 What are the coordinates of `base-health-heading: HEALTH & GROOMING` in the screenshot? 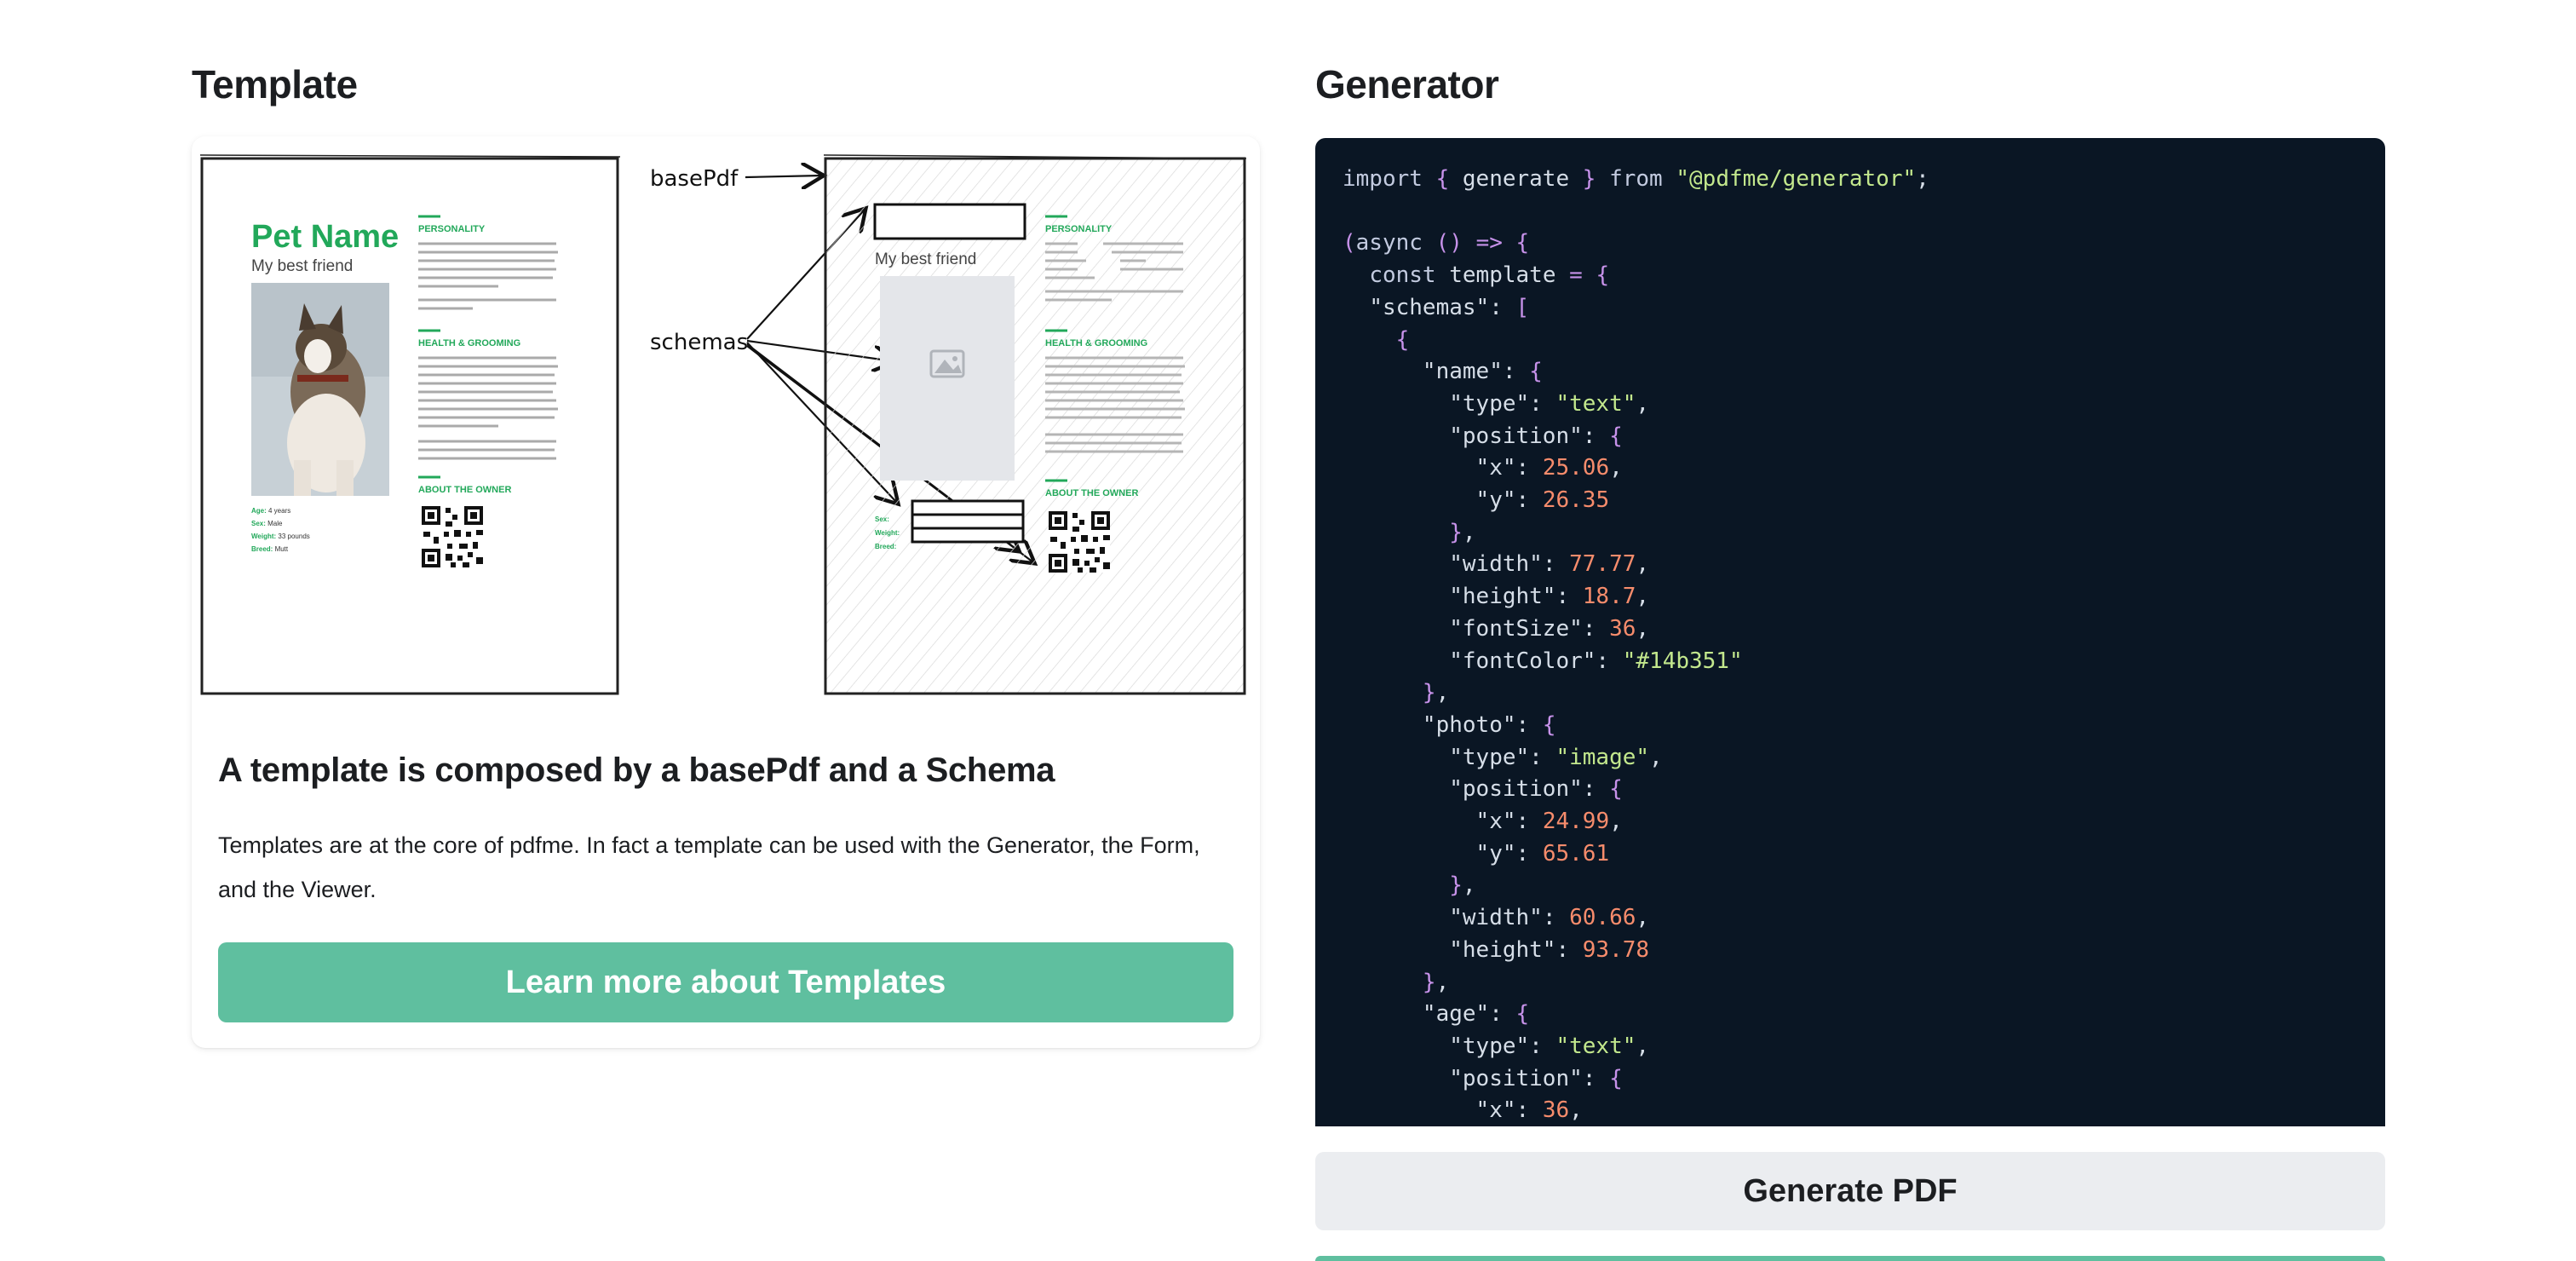 It's located at (1096, 343).